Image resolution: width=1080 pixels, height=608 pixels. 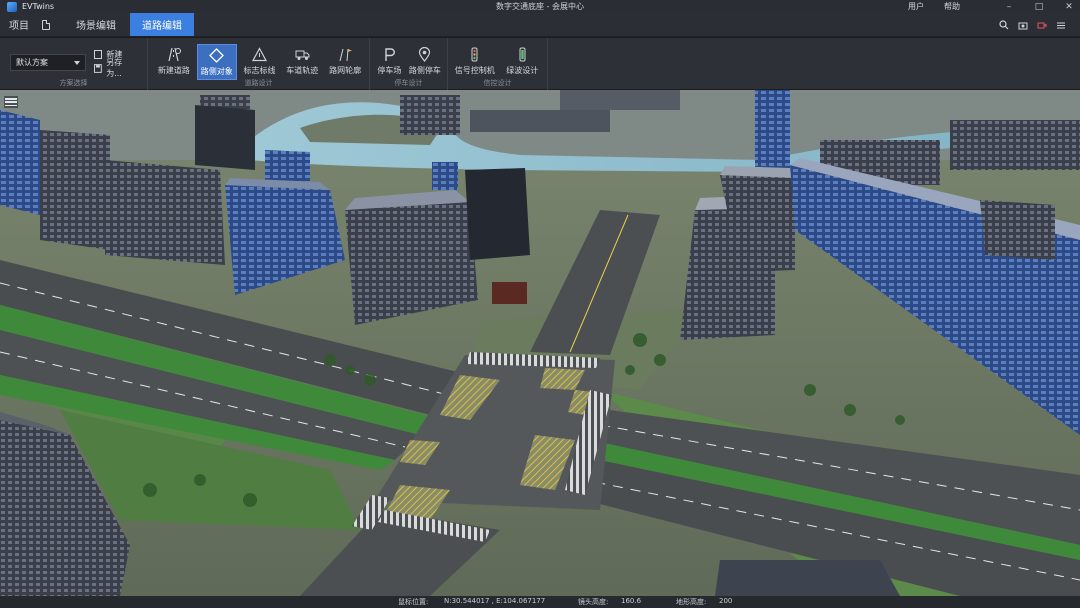 What do you see at coordinates (389, 62) in the screenshot?
I see `parking-lot-button: 停车场` at bounding box center [389, 62].